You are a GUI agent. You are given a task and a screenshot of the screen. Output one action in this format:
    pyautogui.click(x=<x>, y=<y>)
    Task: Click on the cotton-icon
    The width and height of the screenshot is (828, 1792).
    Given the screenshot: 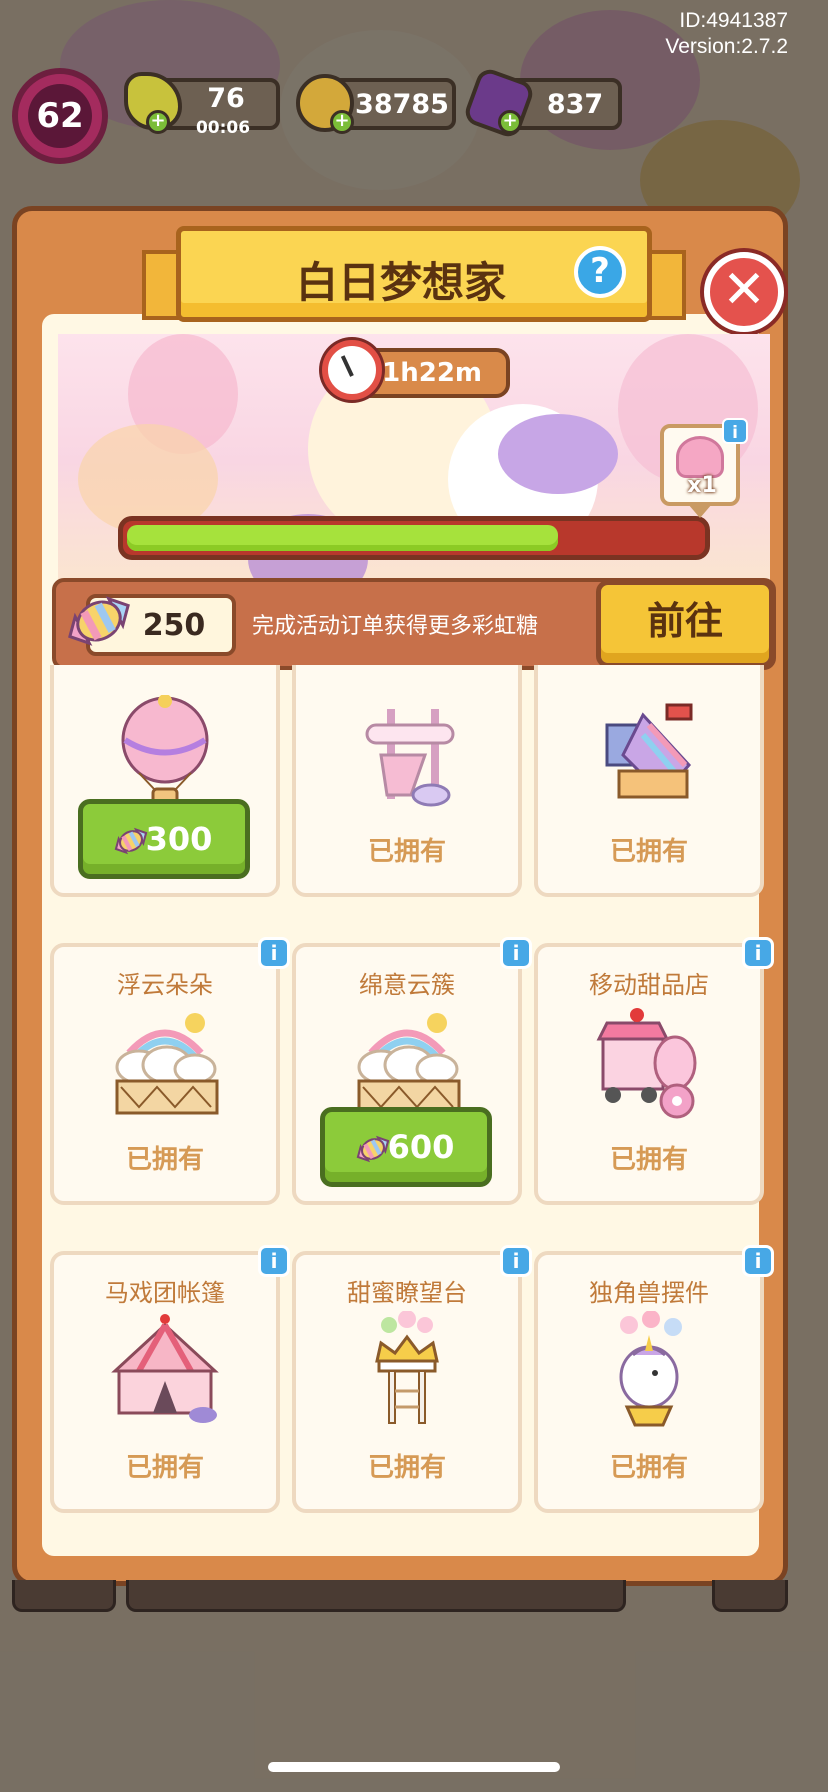 What is the action you would take?
    pyautogui.click(x=407, y=755)
    